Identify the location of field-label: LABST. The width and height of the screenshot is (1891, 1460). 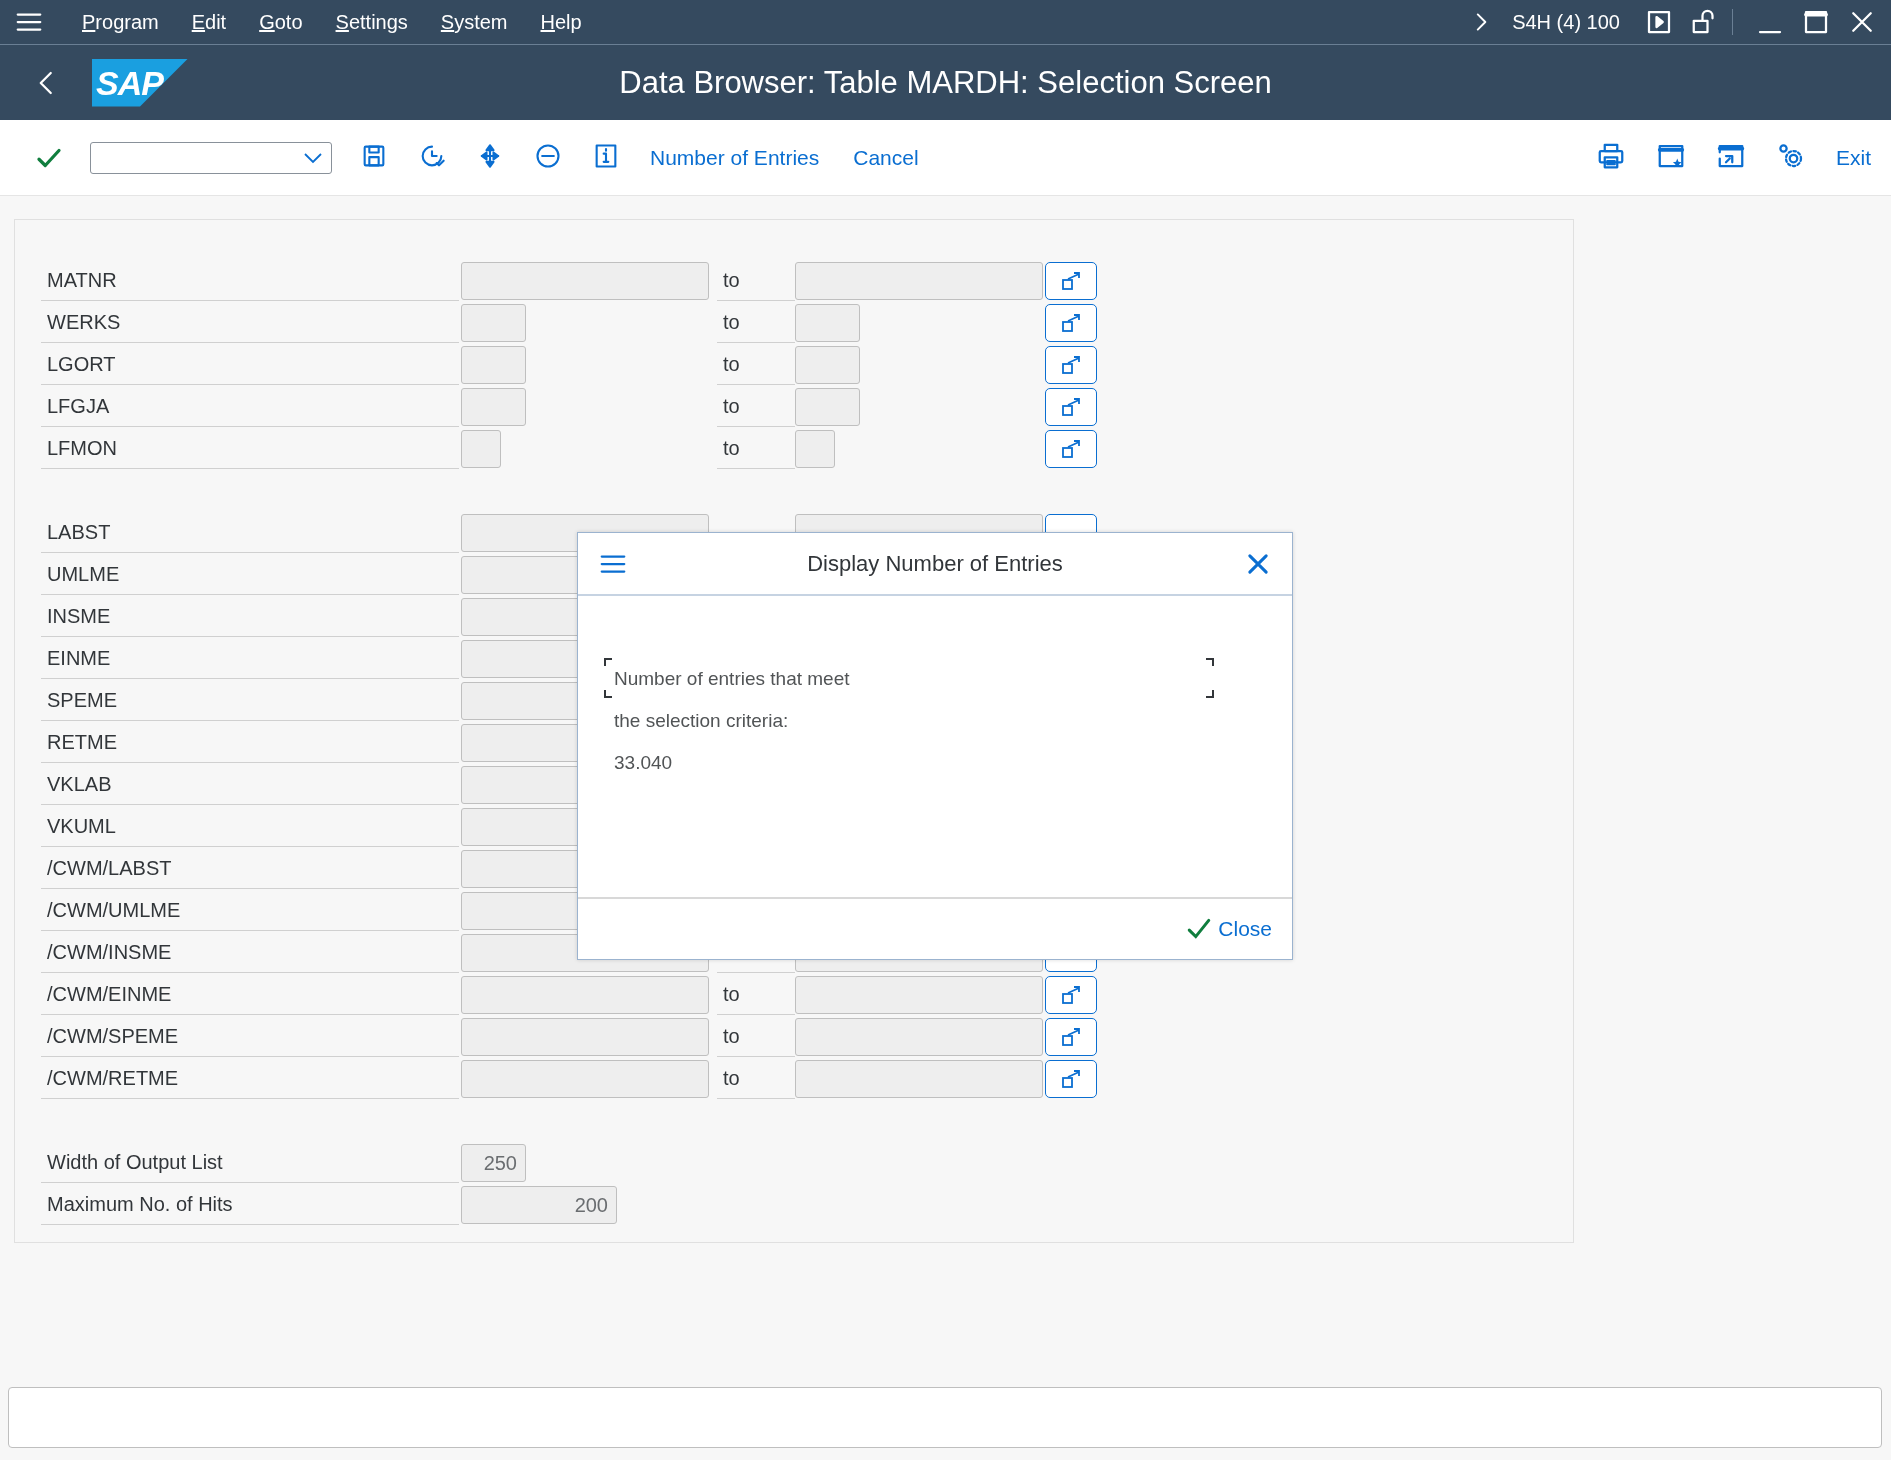
(250, 533).